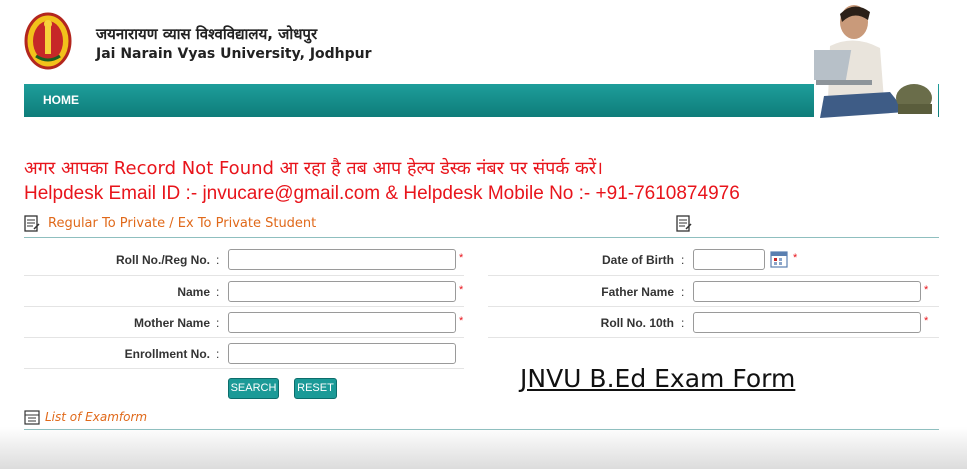 This screenshot has width=967, height=469. I want to click on mother-name-label: Mother Name, so click(171, 323).